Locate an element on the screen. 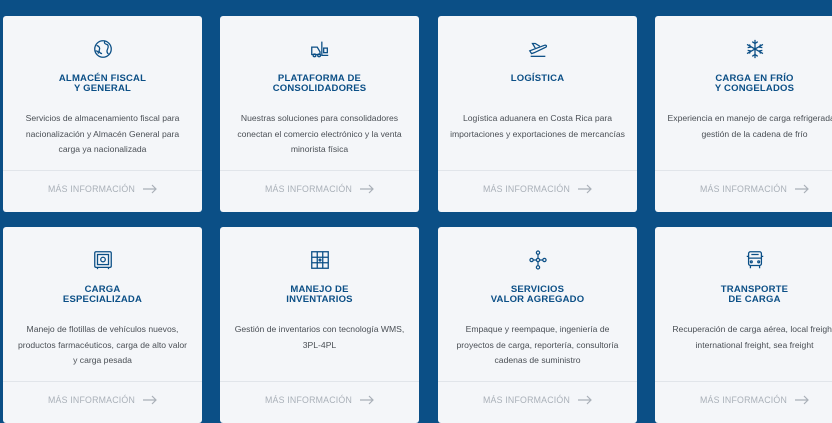 This screenshot has height=423, width=832. service-title: PLATAFORMA DE CONSOLIDADORES is located at coordinates (319, 83).